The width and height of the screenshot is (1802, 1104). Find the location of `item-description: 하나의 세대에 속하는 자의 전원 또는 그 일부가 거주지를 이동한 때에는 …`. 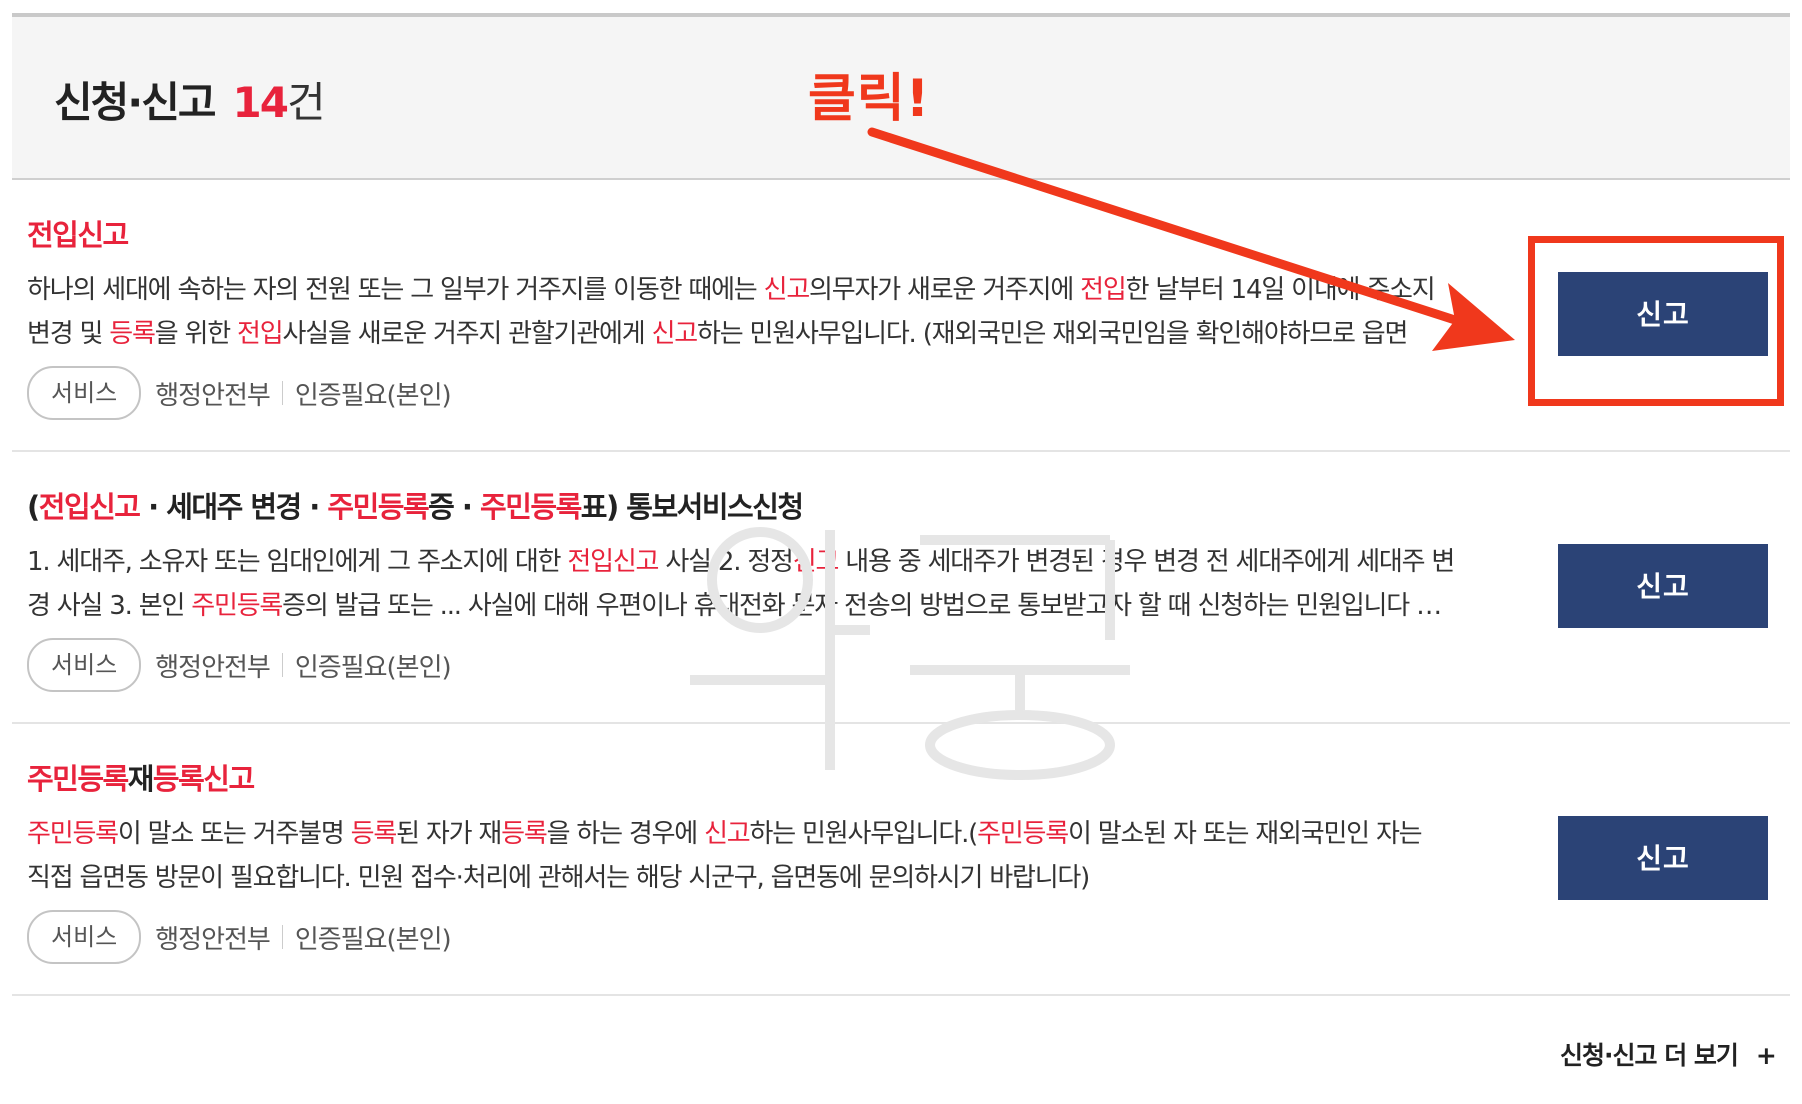

item-description: 하나의 세대에 속하는 자의 전원 또는 그 일부가 거주지를 이동한 때에는 … is located at coordinates (767, 312).